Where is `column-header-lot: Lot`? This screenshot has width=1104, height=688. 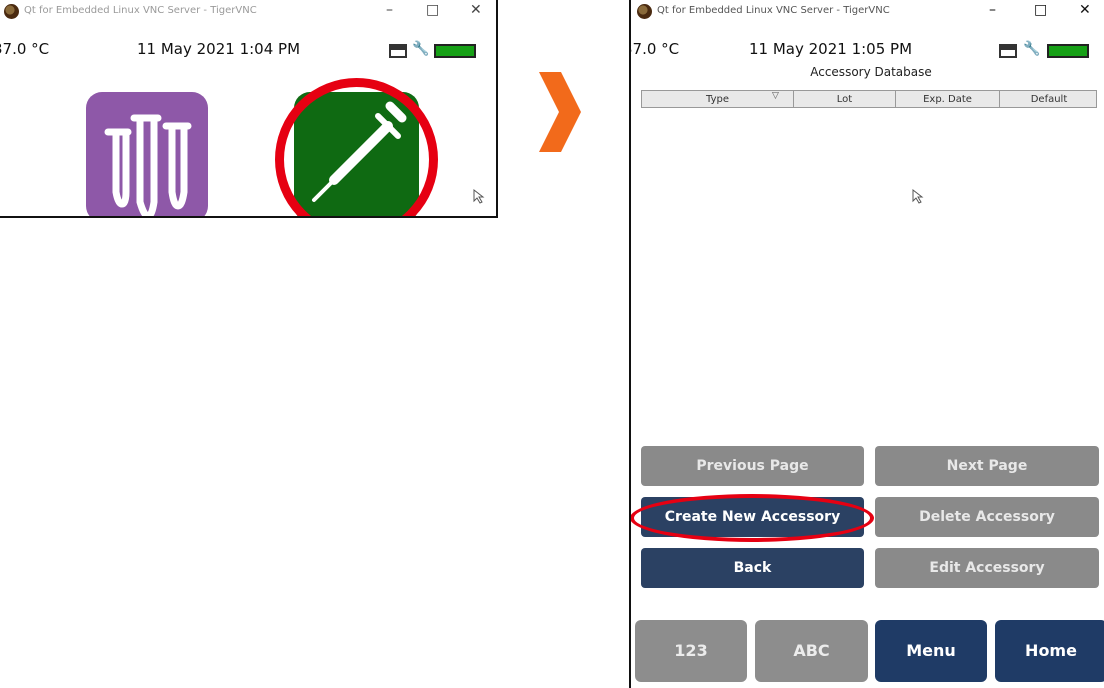
column-header-lot: Lot is located at coordinates (845, 99).